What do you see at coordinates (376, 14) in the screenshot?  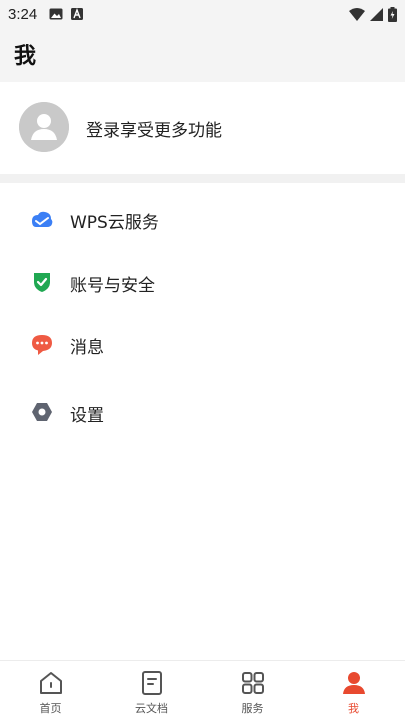 I see `signal-icon` at bounding box center [376, 14].